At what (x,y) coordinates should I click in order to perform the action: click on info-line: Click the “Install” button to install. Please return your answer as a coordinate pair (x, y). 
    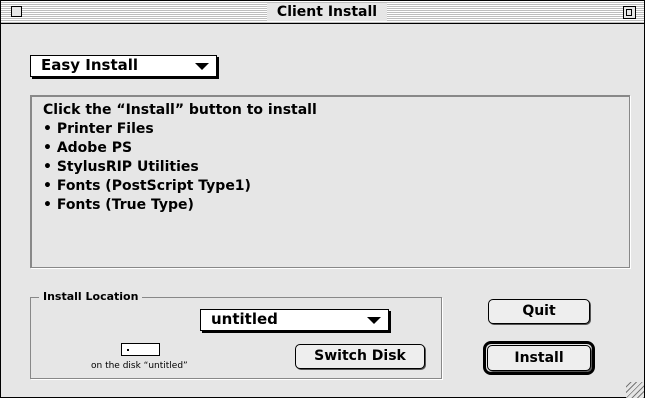
    Looking at the image, I should click on (180, 110).